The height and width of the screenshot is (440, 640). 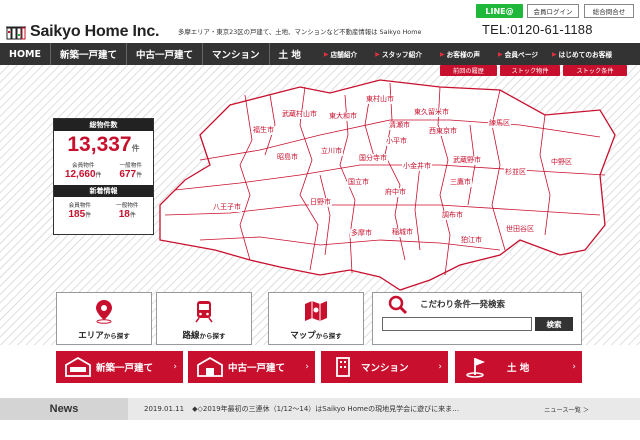 What do you see at coordinates (471, 240) in the screenshot?
I see `city-komae: 狛江市` at bounding box center [471, 240].